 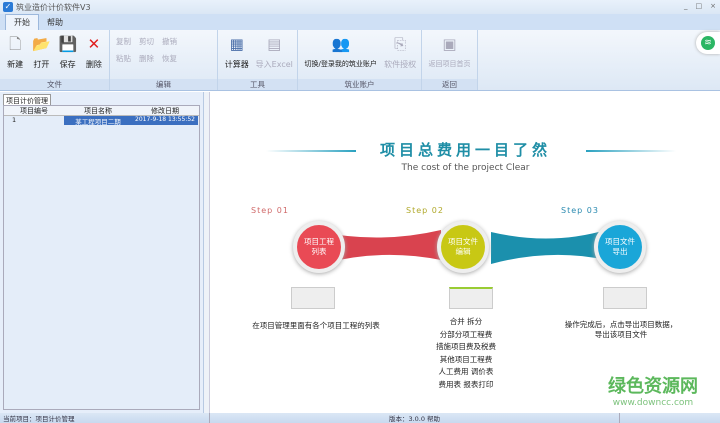 I want to click on label: 新建, so click(x=15, y=64).